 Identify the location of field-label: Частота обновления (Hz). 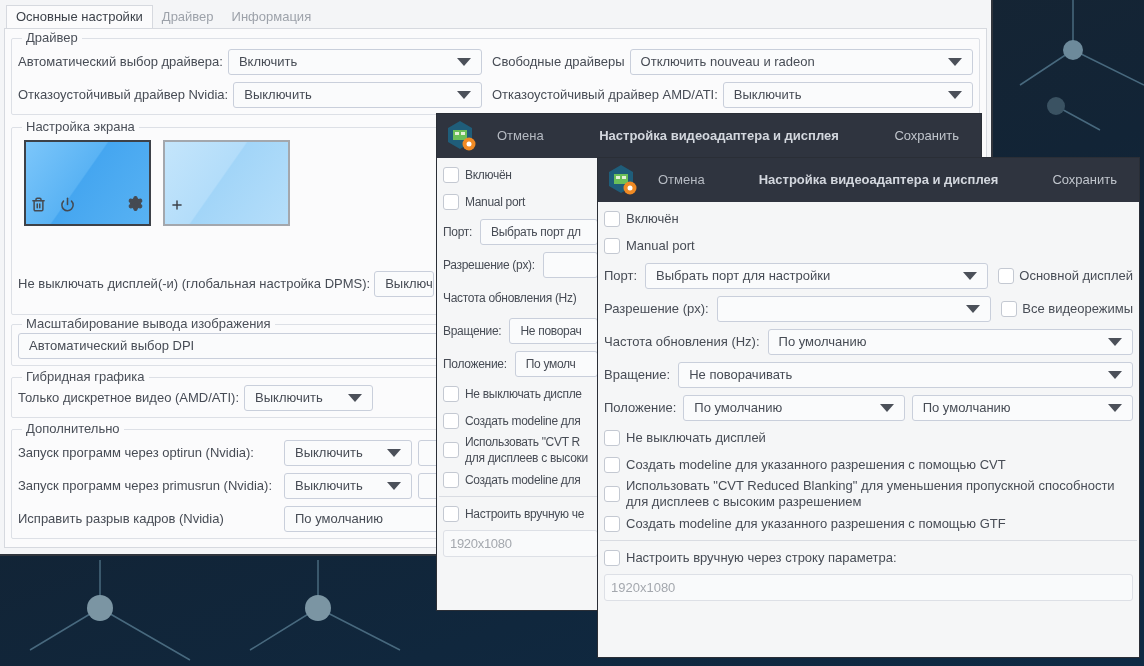
(510, 298).